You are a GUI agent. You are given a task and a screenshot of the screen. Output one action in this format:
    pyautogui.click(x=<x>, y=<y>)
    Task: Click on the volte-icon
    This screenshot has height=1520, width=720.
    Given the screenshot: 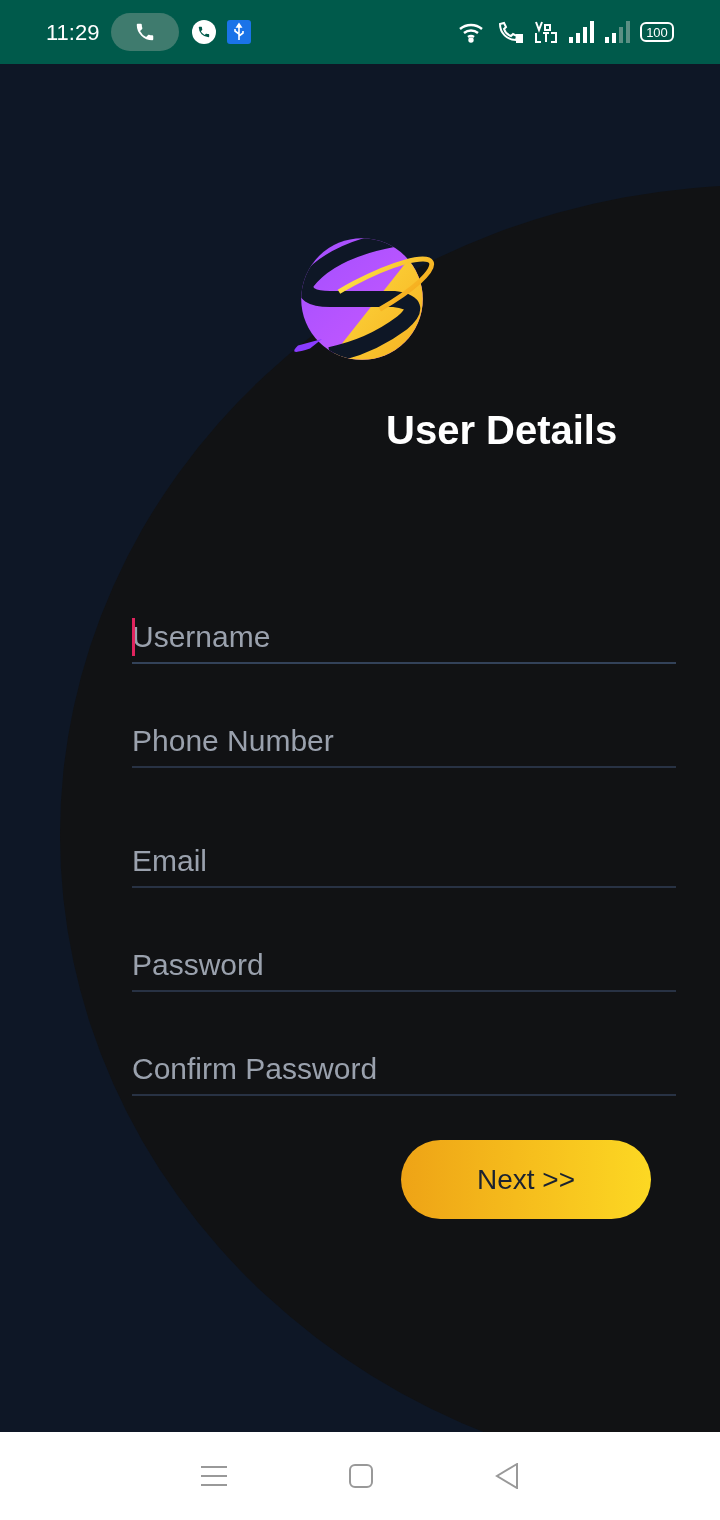 What is the action you would take?
    pyautogui.click(x=546, y=32)
    